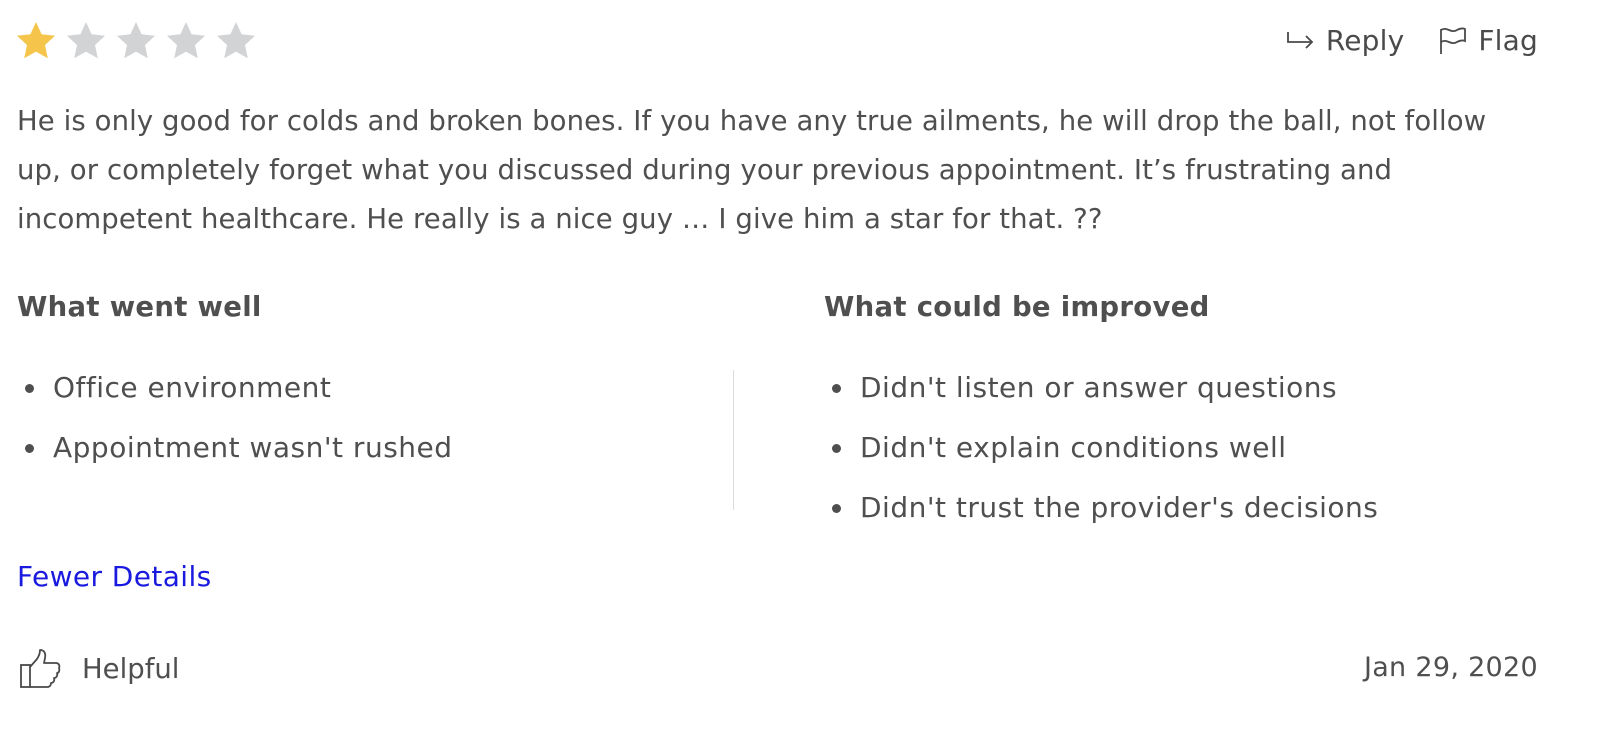 The image size is (1600, 736). I want to click on went-well-item: Appointment wasn't rushed, so click(357, 448).